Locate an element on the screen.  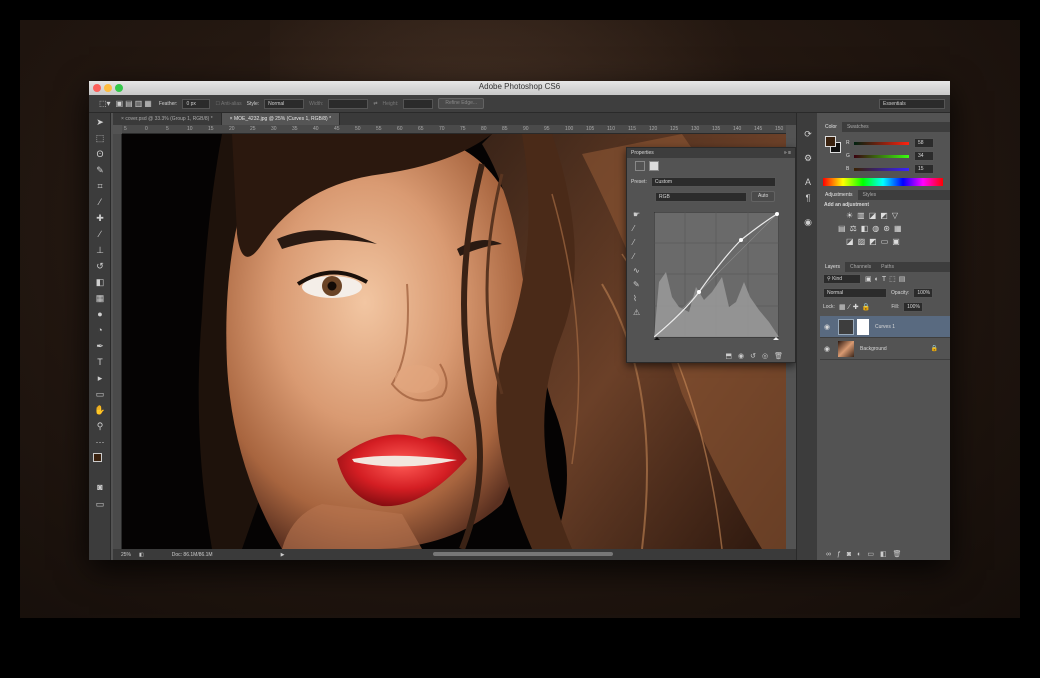
pencil-draw-icon: ✎ is located at coordinates (640, 285).